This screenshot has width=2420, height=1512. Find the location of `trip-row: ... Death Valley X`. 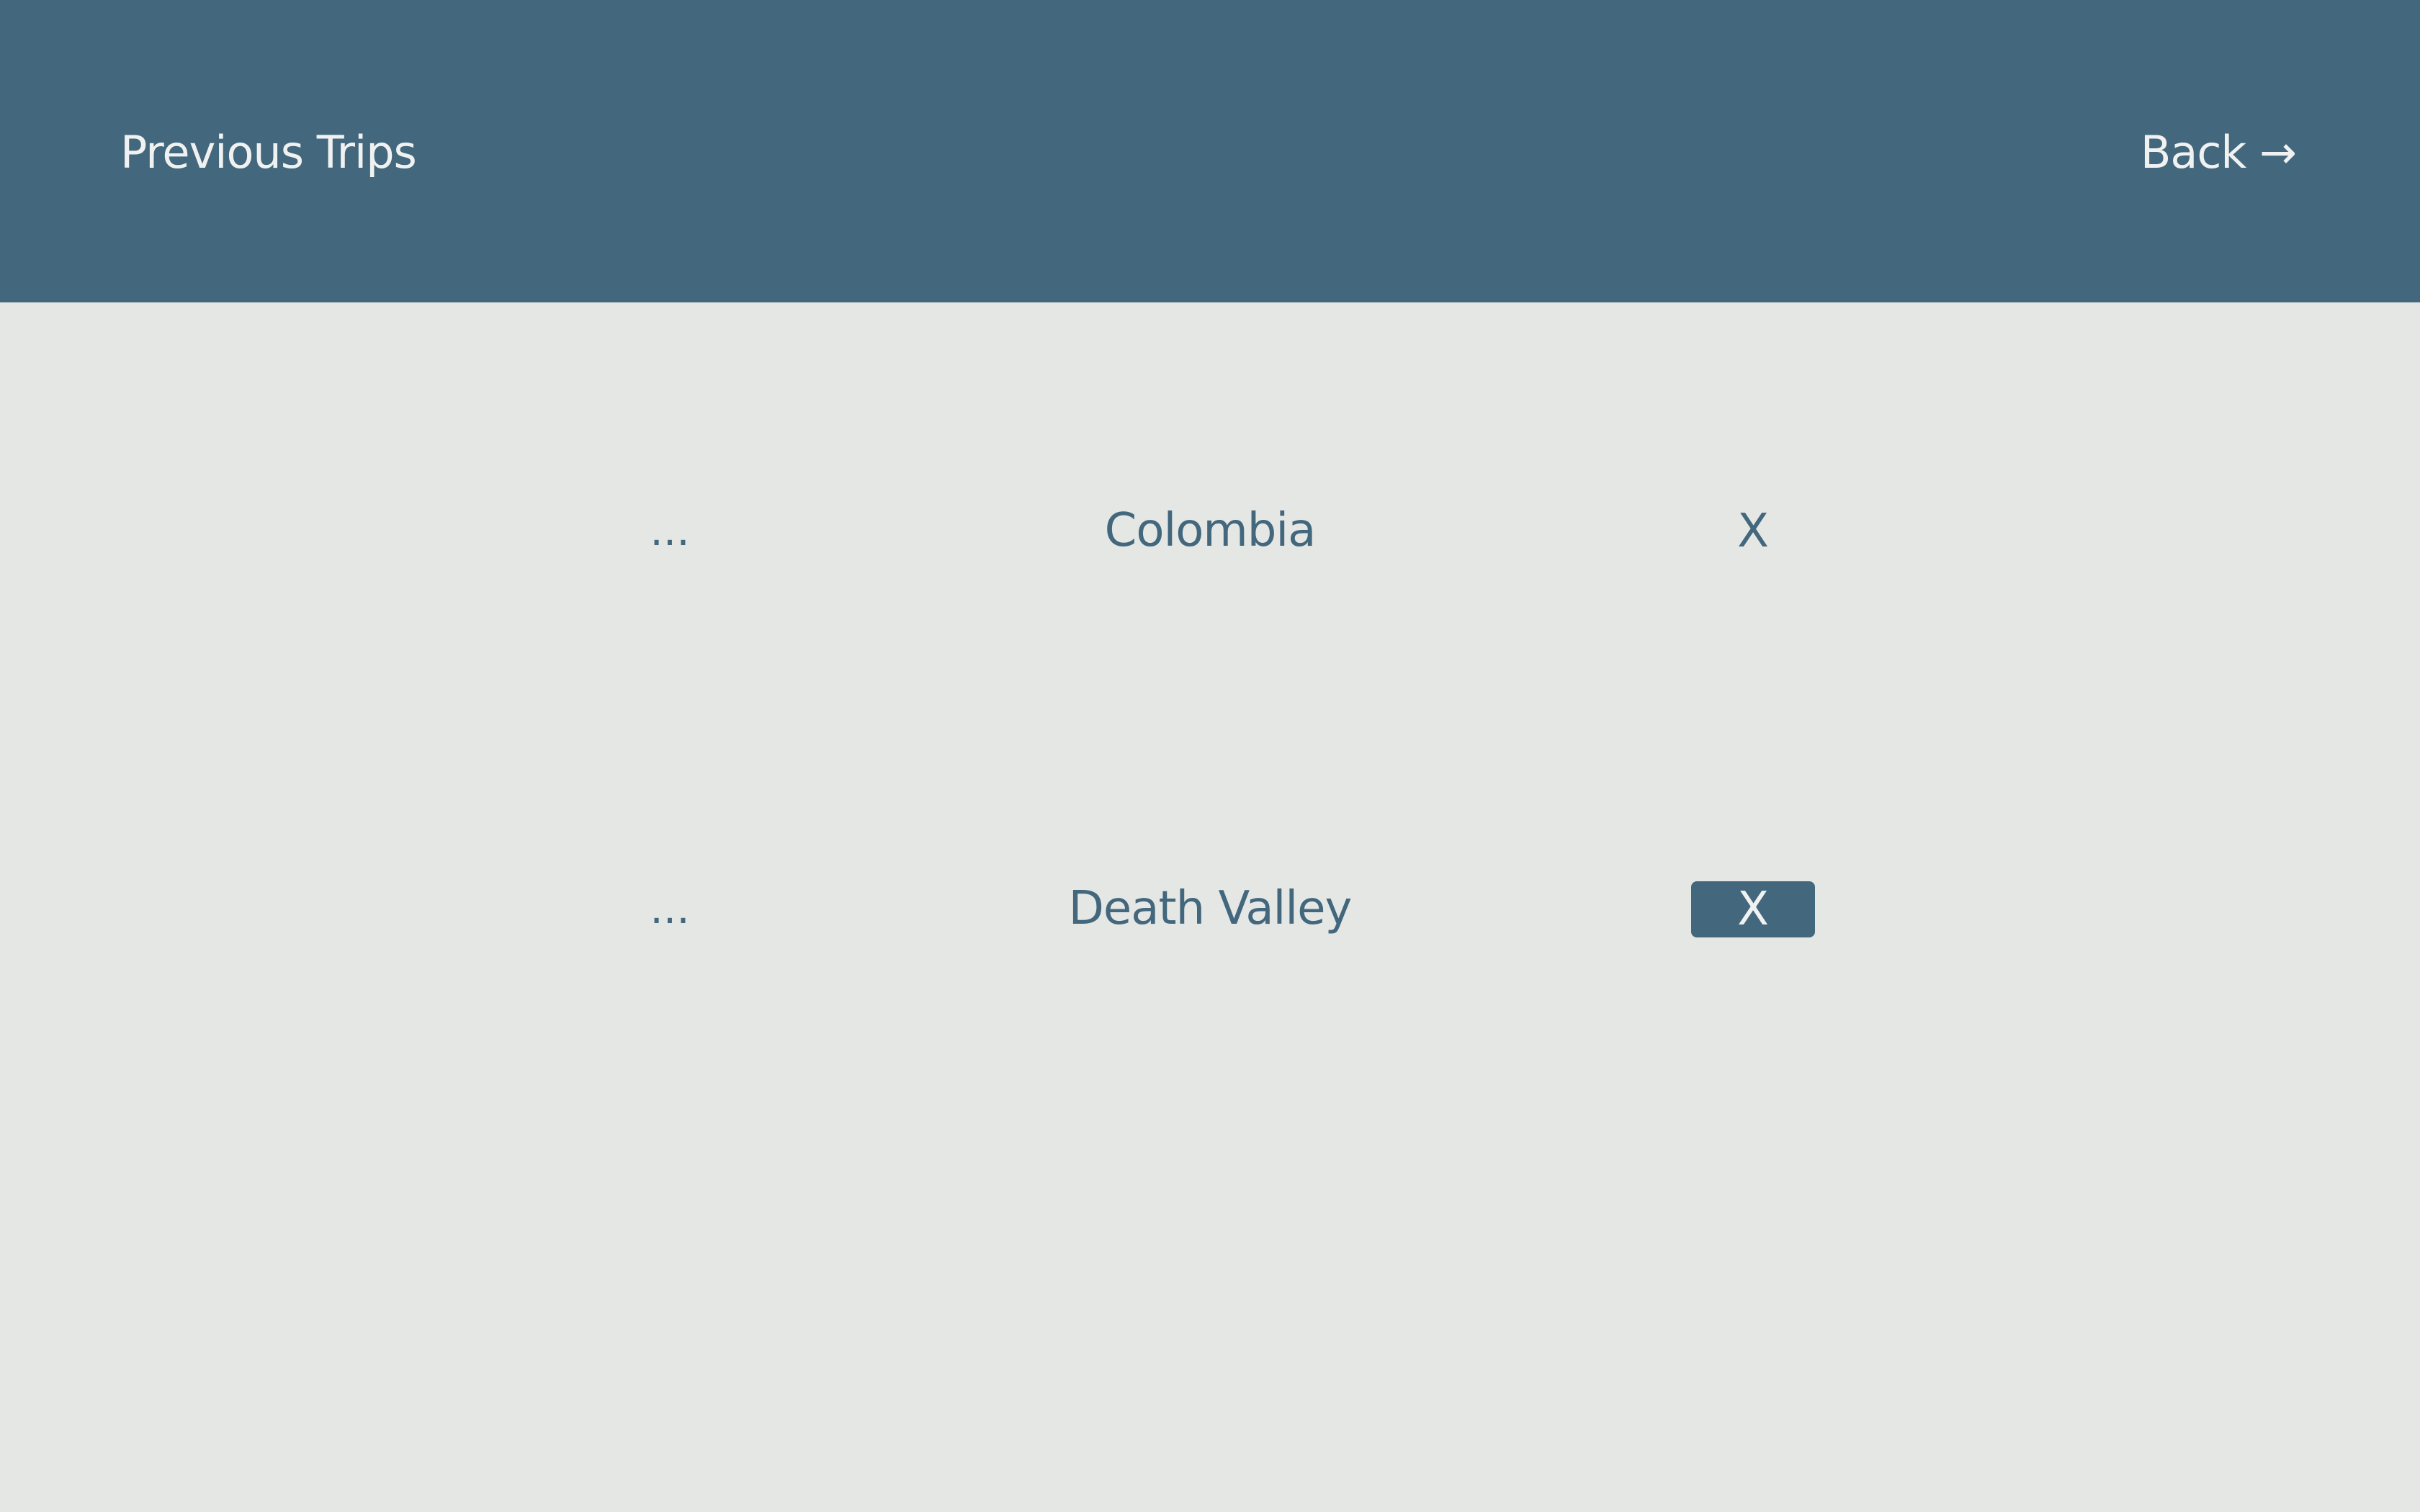

trip-row: ... Death Valley X is located at coordinates (1210, 908).